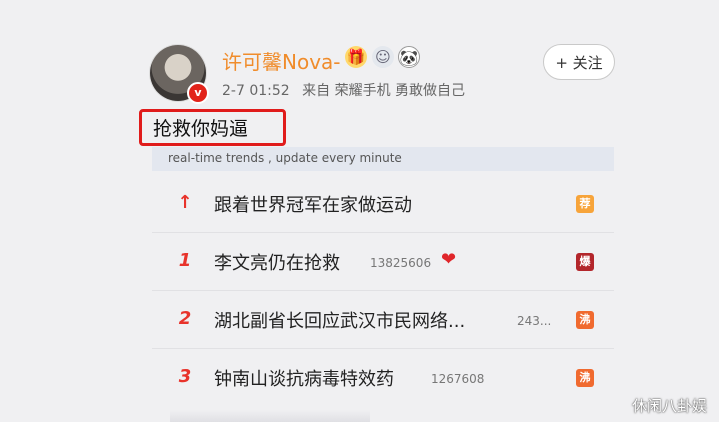  I want to click on trend-row: ↑ 跟着世界冠军在家做运动 荐, so click(359, 204).